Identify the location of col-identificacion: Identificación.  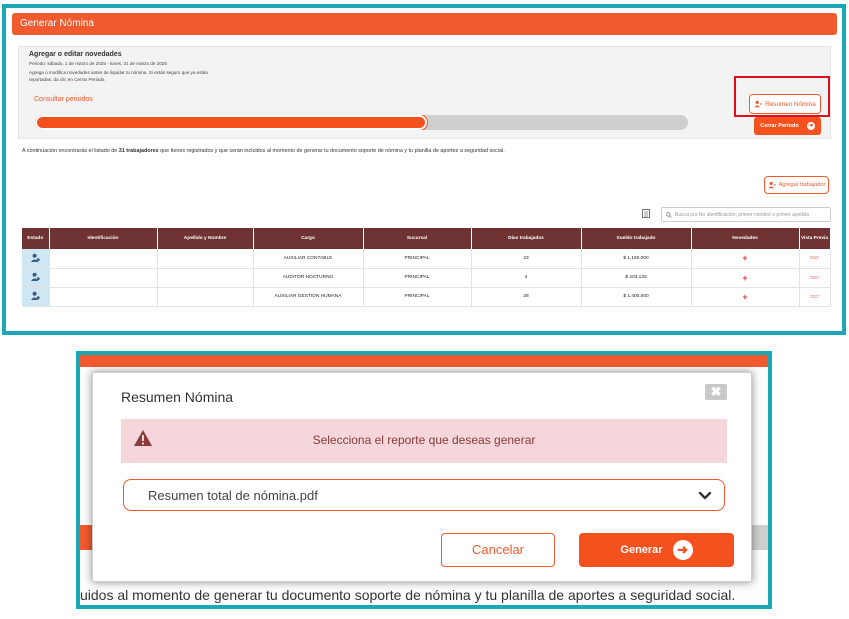
(103, 238).